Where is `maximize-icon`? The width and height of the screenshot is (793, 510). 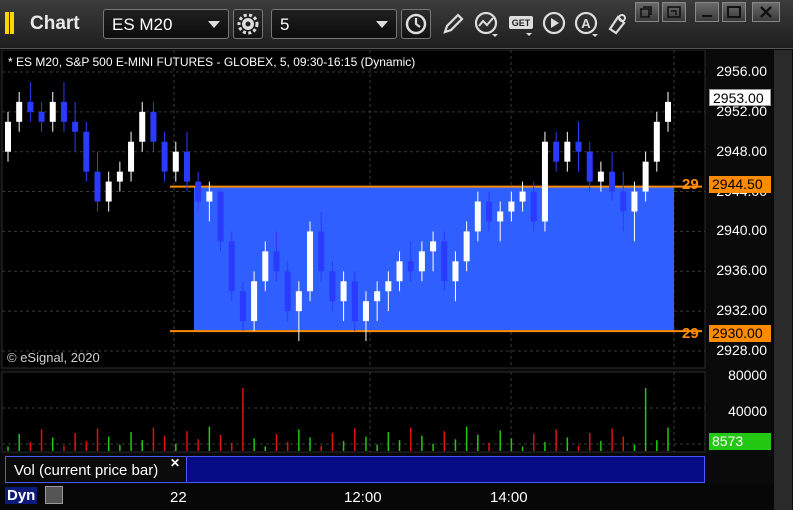
maximize-icon is located at coordinates (734, 12).